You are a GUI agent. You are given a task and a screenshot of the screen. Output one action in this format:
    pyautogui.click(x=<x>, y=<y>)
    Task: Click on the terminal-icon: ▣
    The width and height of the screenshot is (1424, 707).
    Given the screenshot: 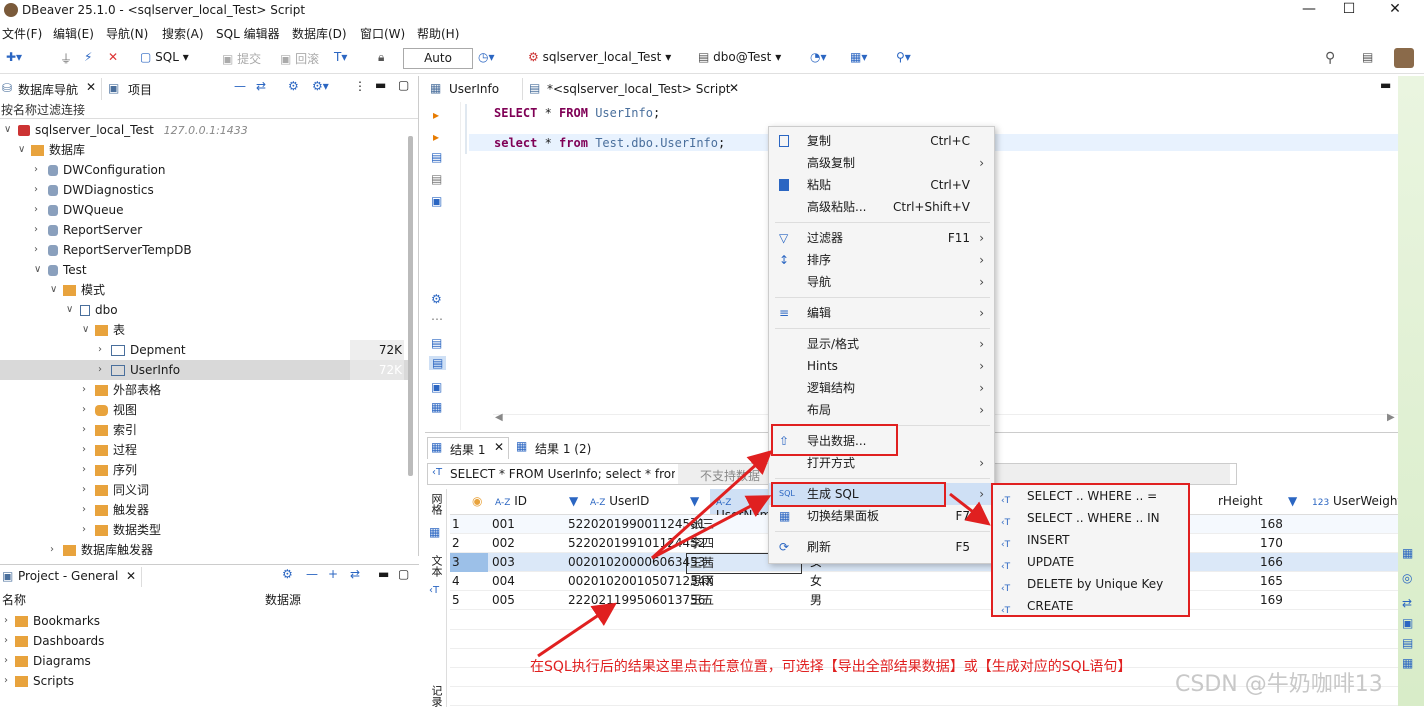 What is the action you would take?
    pyautogui.click(x=436, y=201)
    